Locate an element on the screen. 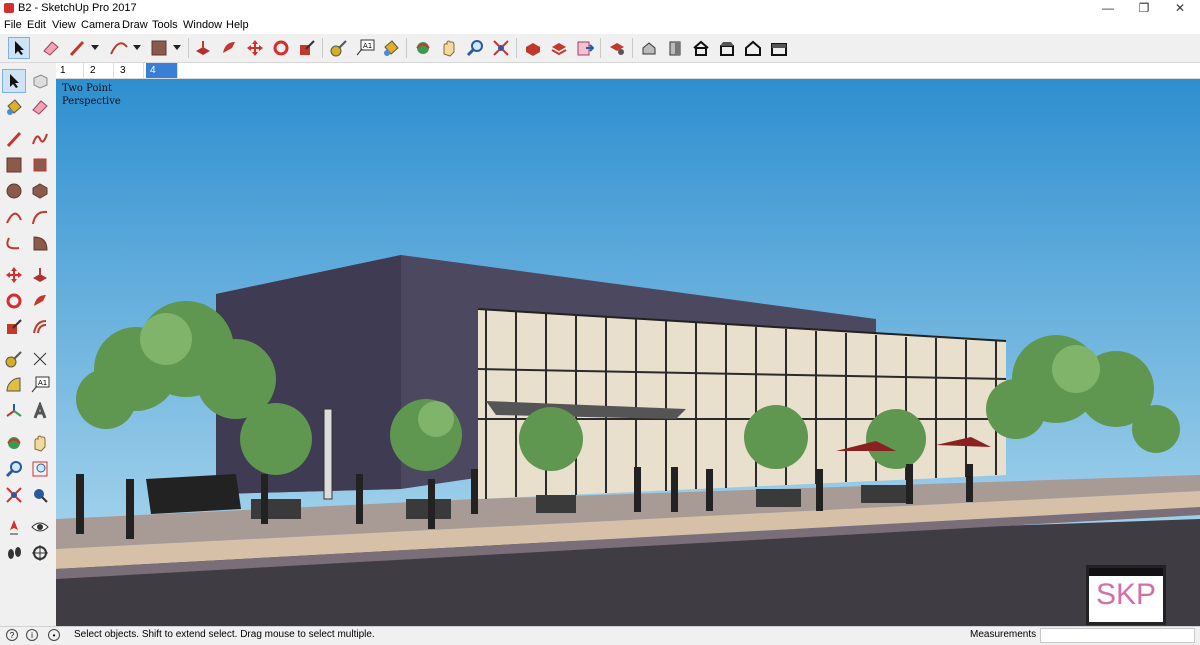 The image size is (1200, 645). polygon-icon is located at coordinates (40, 191).